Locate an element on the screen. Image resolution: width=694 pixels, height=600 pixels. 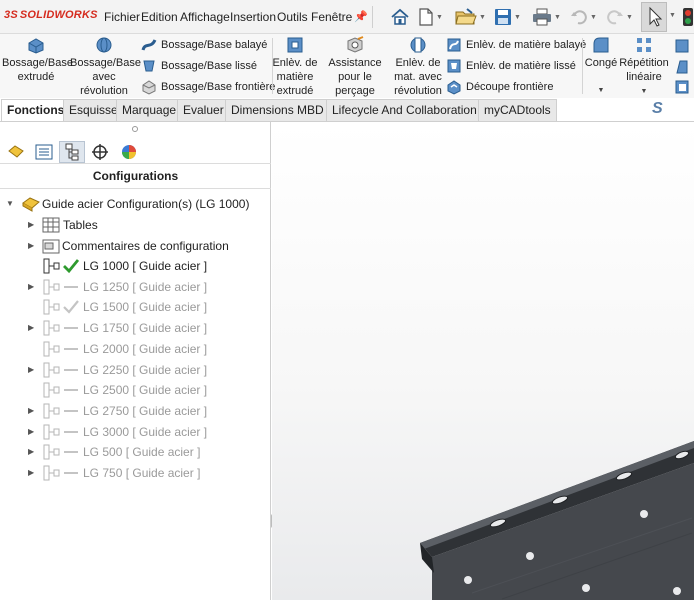
tab-mycadtools: myCADtools is located at coordinates (517, 110).